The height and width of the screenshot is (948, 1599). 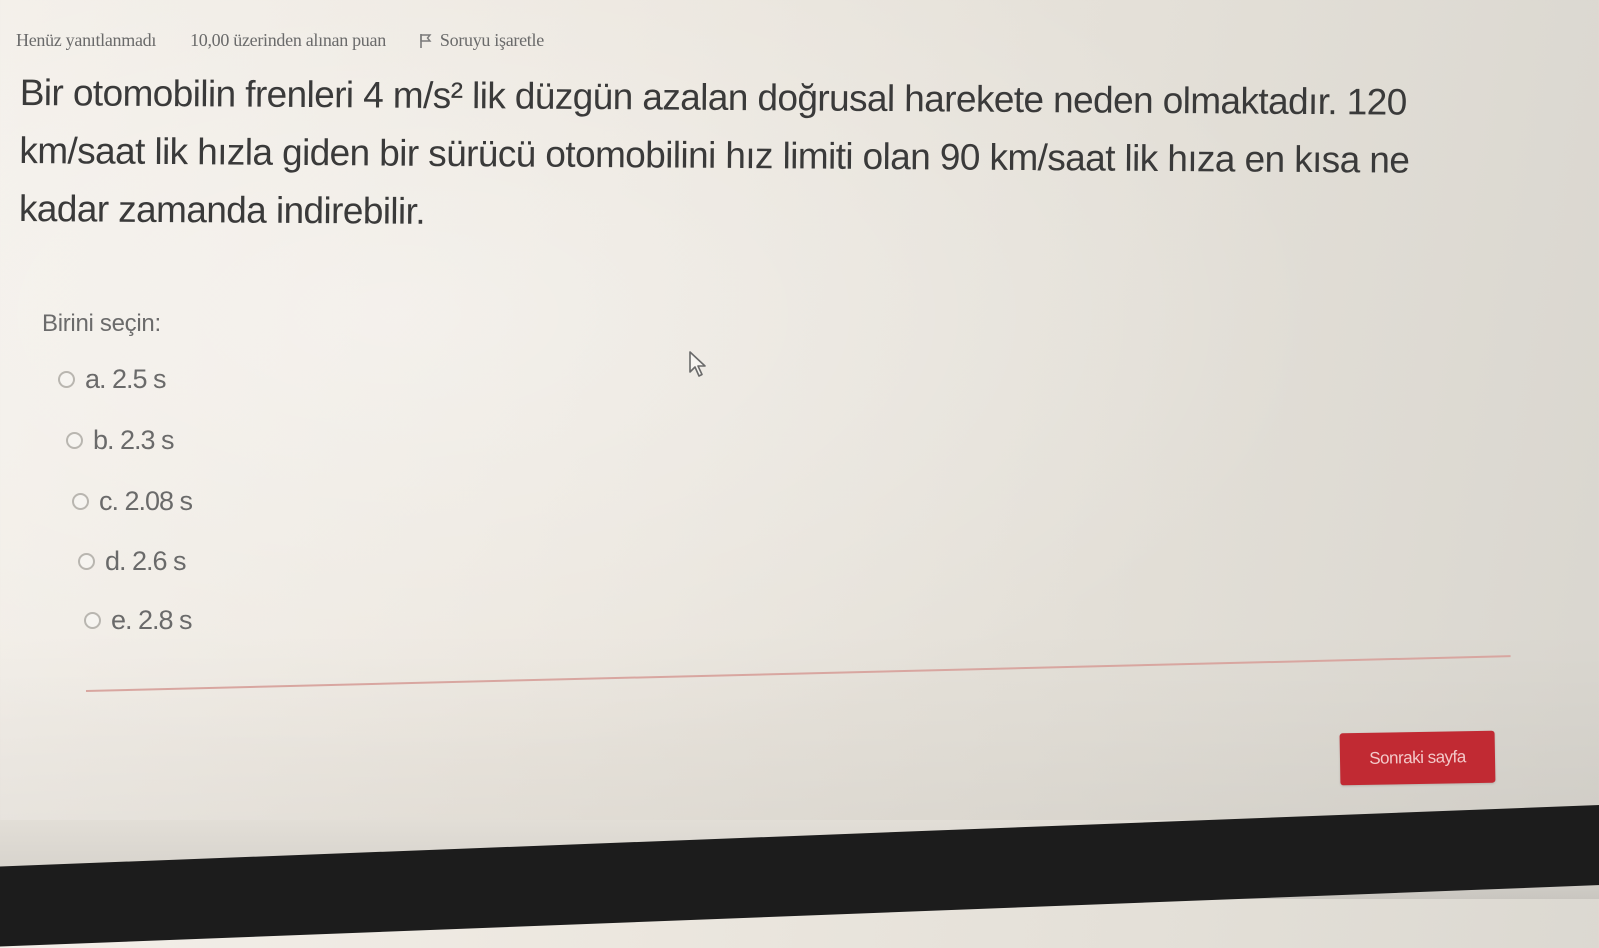 What do you see at coordinates (222, 209) in the screenshot?
I see `question-text-line: kadar zamanda indirebilir.` at bounding box center [222, 209].